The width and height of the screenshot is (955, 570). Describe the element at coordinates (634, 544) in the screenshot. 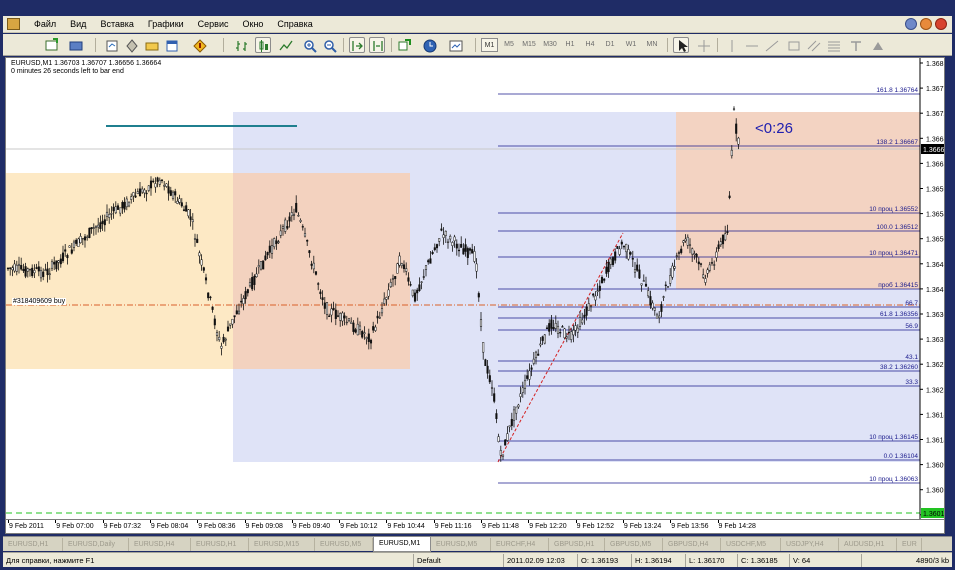

I see `chart-tab: GBPUSD,M5` at that location.